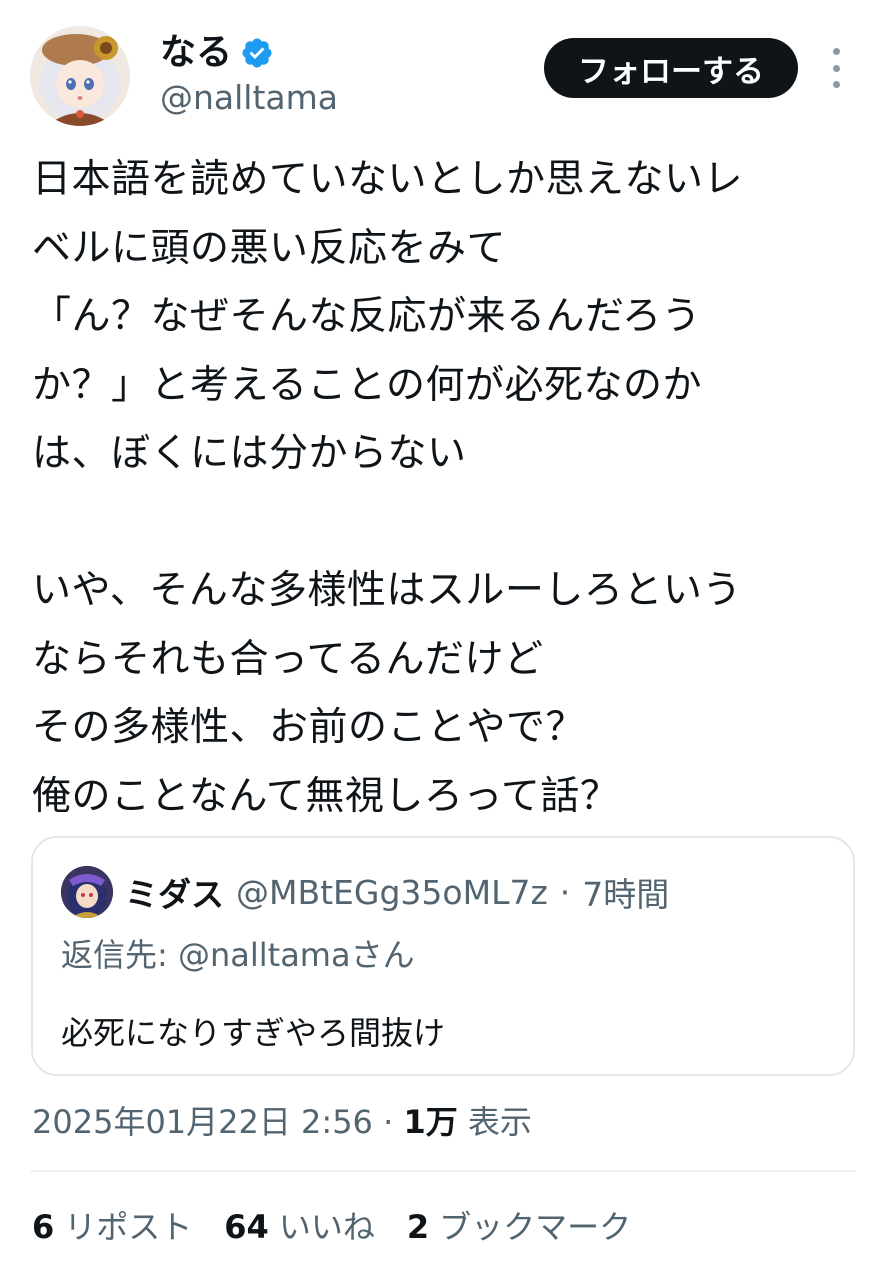 The height and width of the screenshot is (1280, 886). What do you see at coordinates (418, 1227) in the screenshot?
I see `bookmarks-count: 2` at bounding box center [418, 1227].